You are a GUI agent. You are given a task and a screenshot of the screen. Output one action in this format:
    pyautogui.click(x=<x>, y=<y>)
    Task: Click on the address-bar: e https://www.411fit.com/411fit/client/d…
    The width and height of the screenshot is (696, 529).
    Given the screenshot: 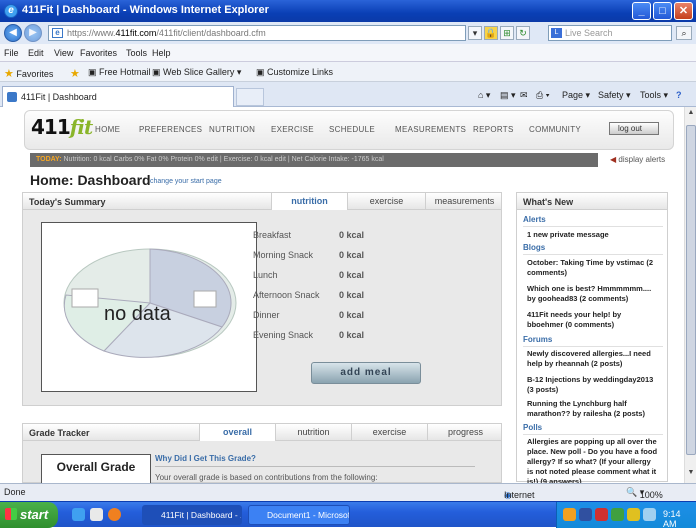 What is the action you would take?
    pyautogui.click(x=257, y=33)
    